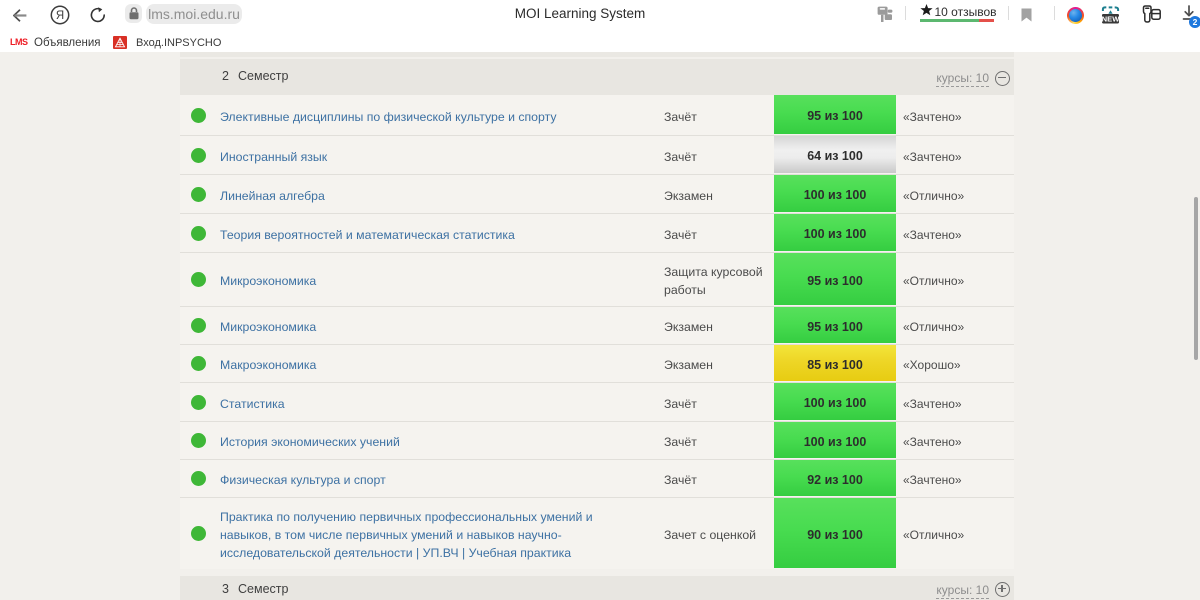 This screenshot has height=600, width=1200. Describe the element at coordinates (60, 16) in the screenshot. I see `svg-text: Я` at that location.